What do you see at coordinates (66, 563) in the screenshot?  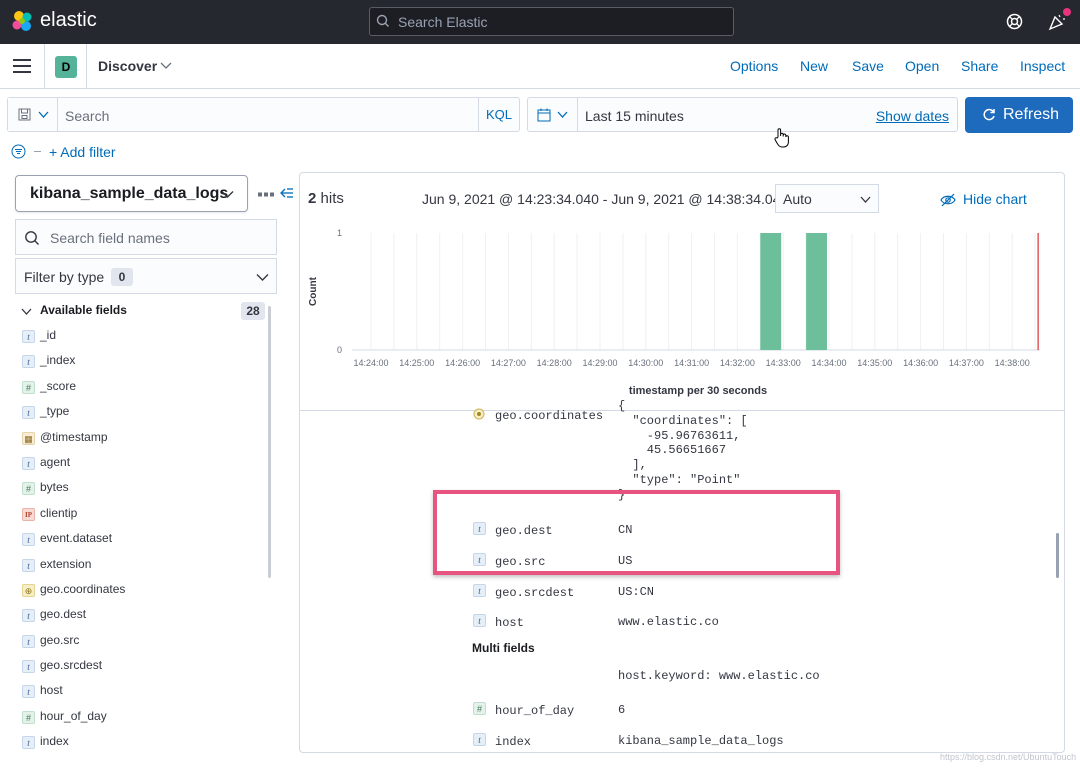 I see `field-name: extension` at bounding box center [66, 563].